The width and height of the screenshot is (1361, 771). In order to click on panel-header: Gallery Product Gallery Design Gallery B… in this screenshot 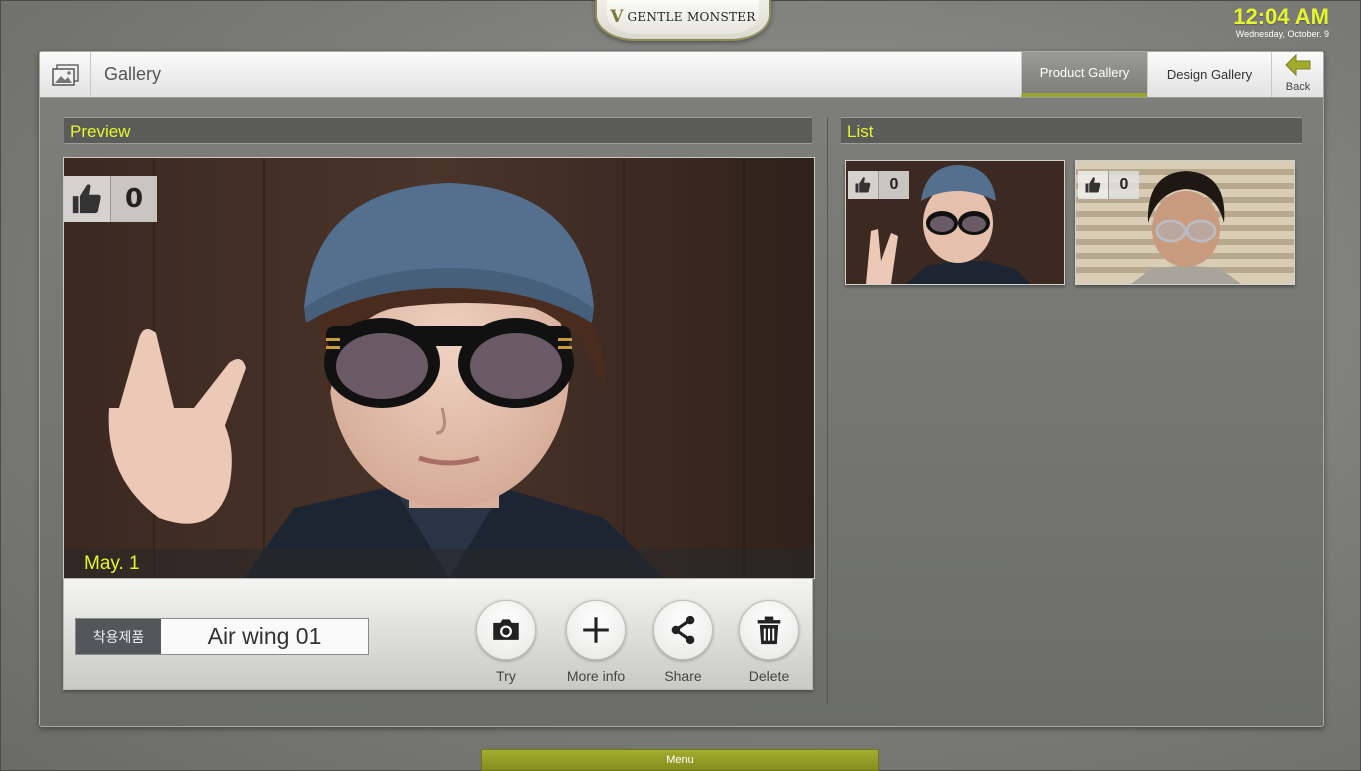, I will do `click(681, 75)`.